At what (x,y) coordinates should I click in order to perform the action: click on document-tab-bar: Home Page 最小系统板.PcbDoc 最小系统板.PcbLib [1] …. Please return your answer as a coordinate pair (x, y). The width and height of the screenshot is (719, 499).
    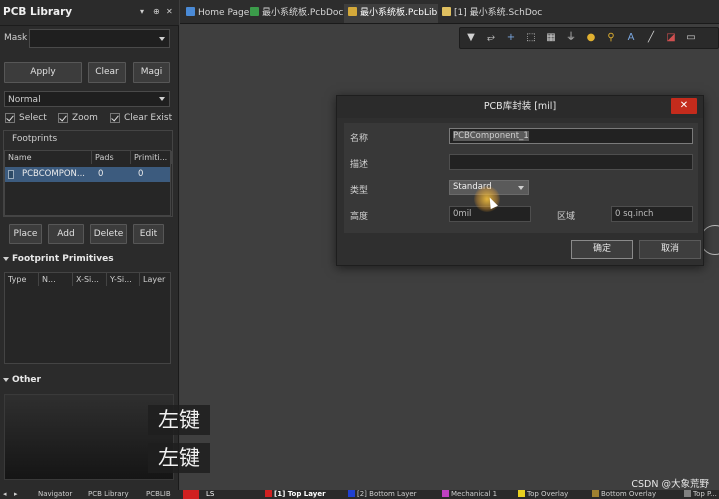
    Looking at the image, I should click on (449, 12).